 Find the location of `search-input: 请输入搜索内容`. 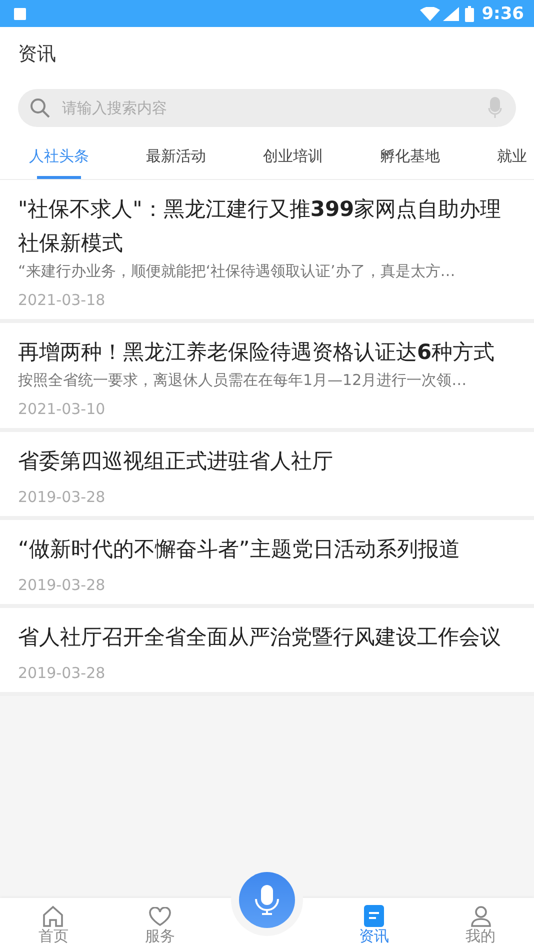

search-input: 请输入搜索内容 is located at coordinates (269, 108).